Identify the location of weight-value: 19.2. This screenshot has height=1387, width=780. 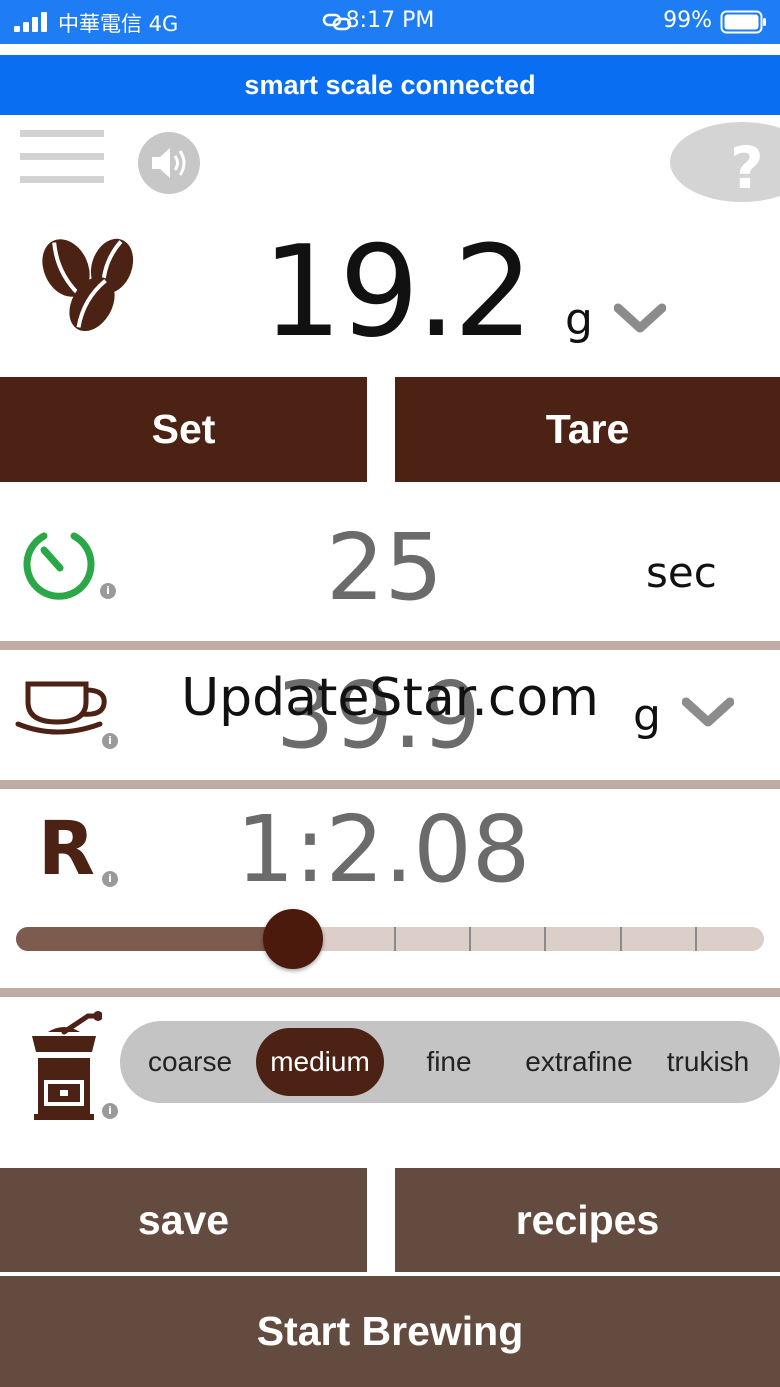
(398, 291).